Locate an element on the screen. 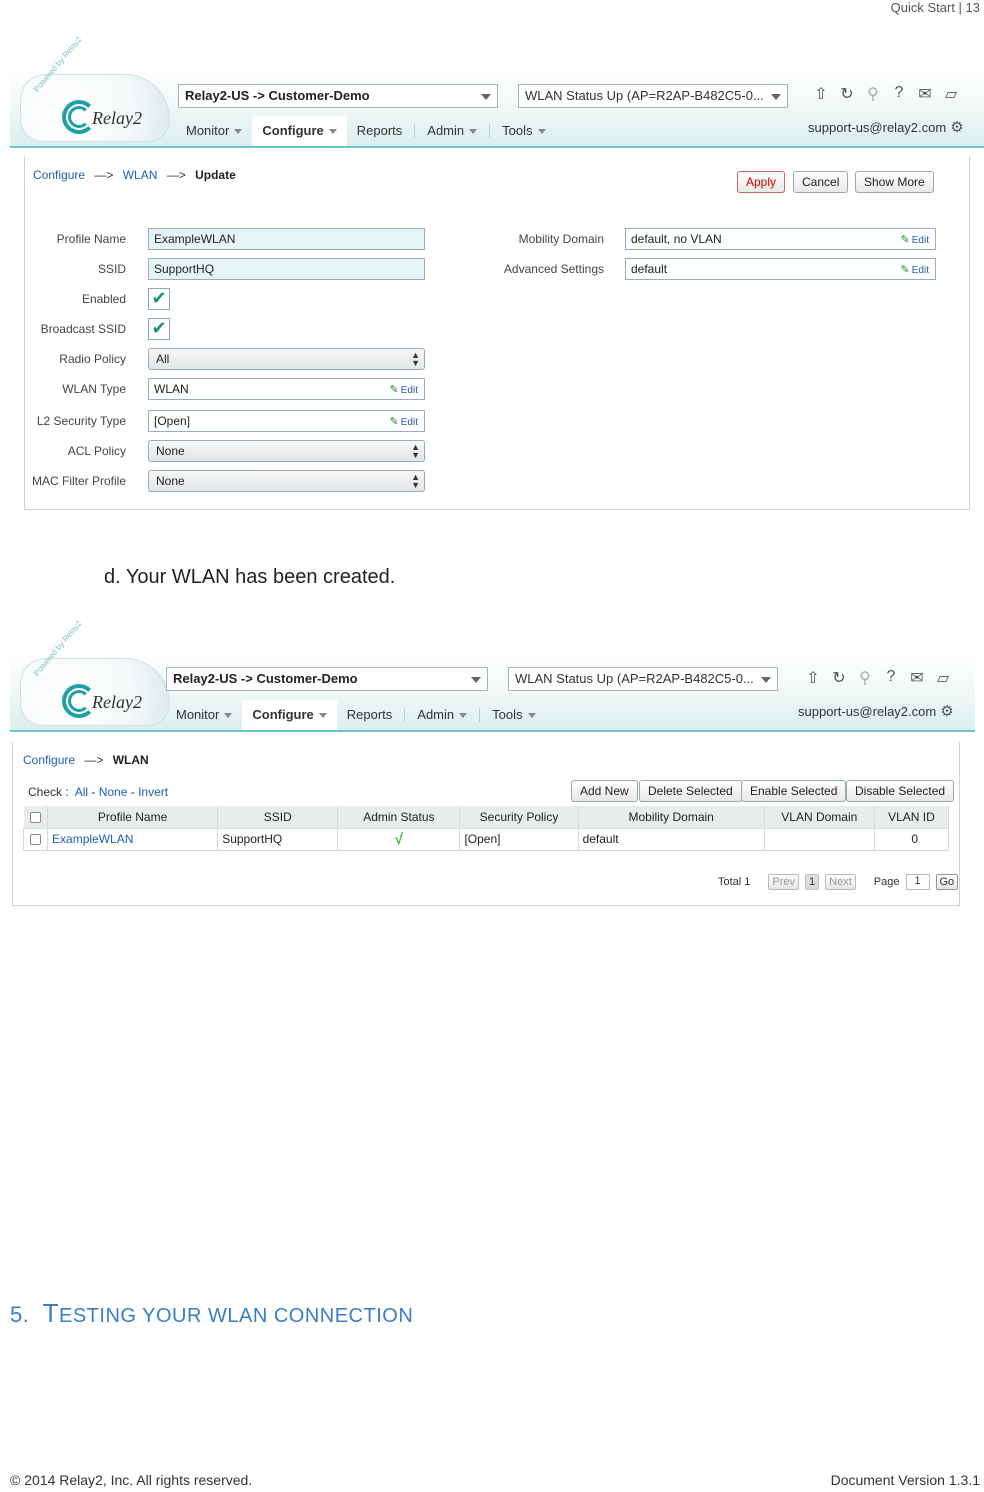 The width and height of the screenshot is (984, 1492). row-checkbox is located at coordinates (35, 839).